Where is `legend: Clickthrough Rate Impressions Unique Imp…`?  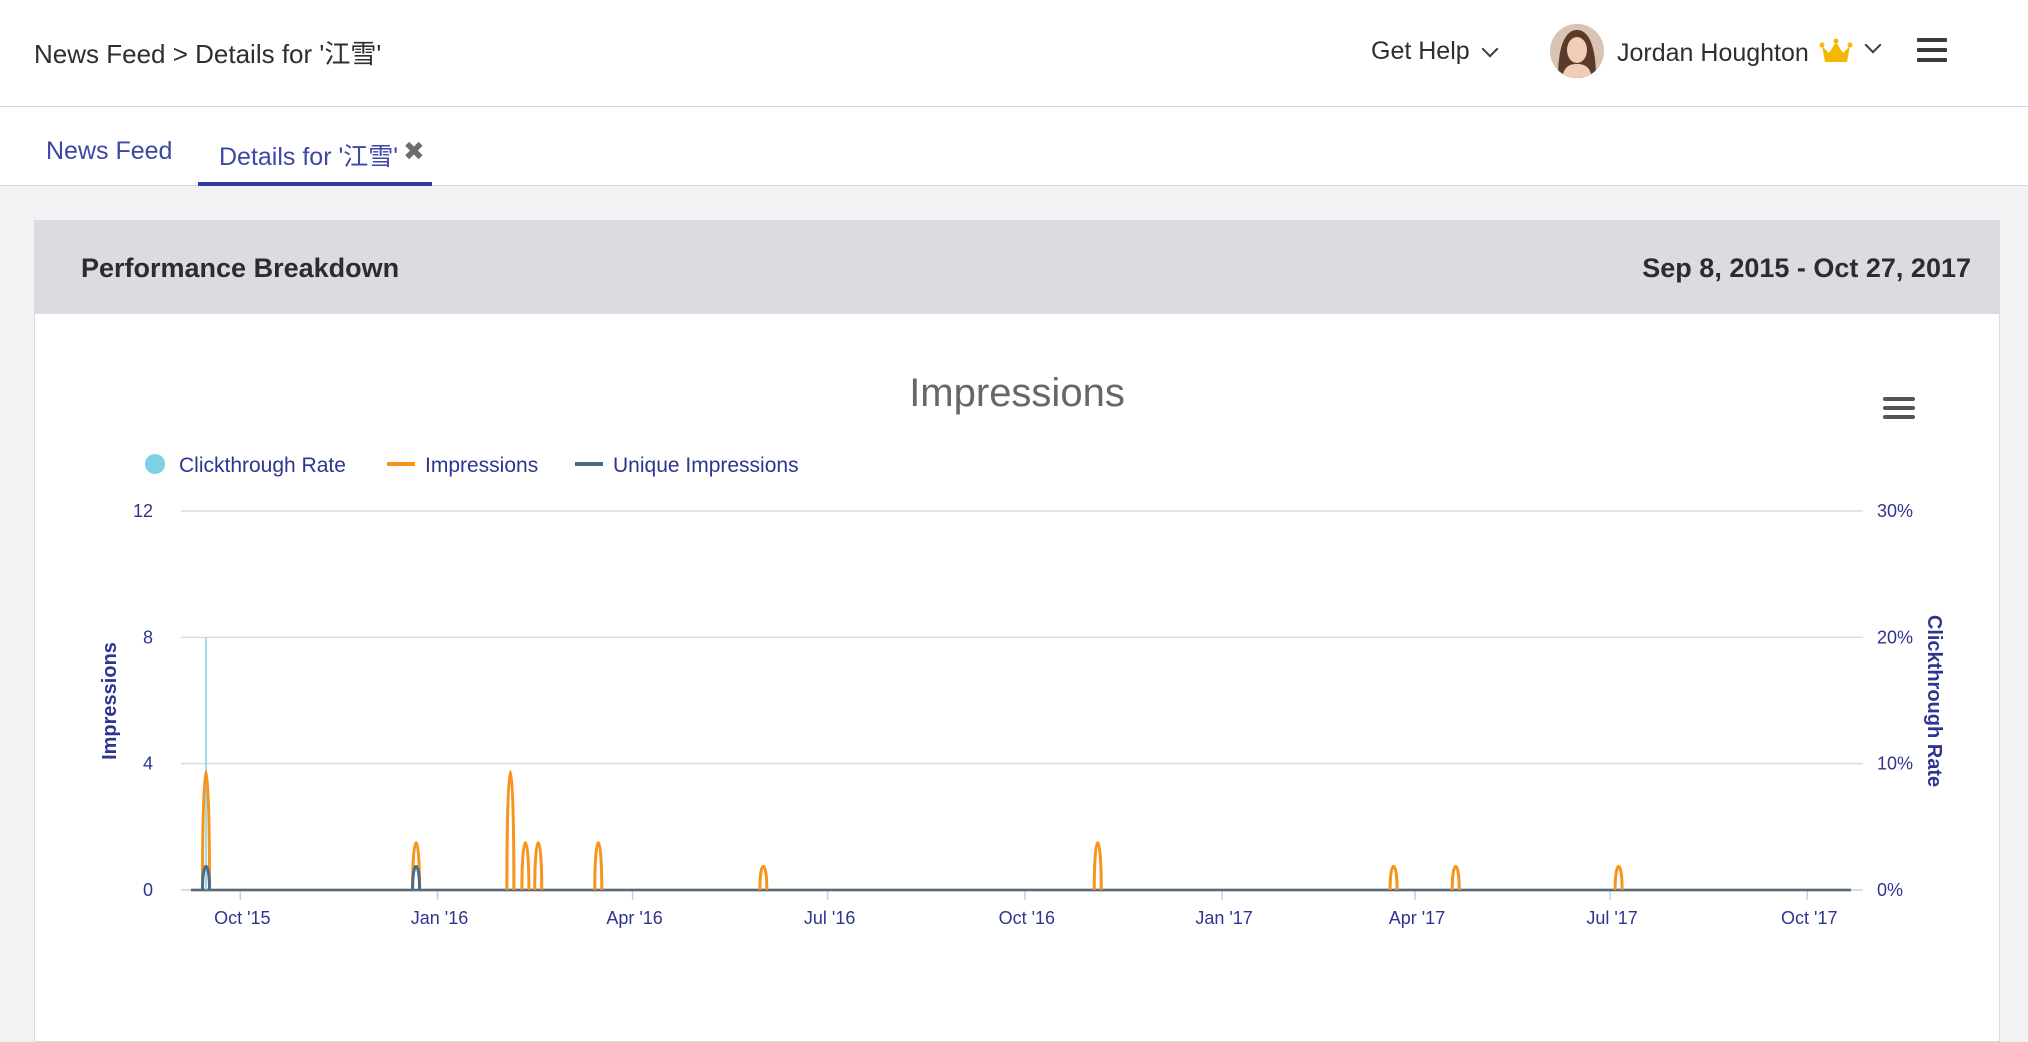
legend: Clickthrough Rate Impressions Unique Imp… is located at coordinates (472, 465).